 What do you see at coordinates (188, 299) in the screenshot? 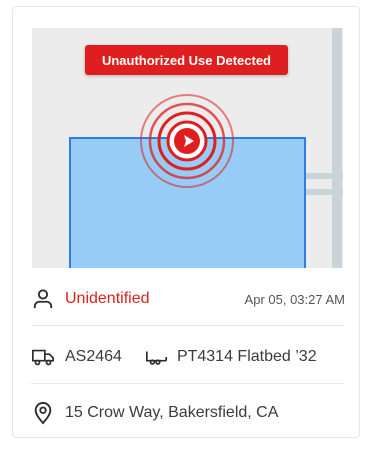
I see `driver-row: Unidentified Apr 05, 03:27 AM` at bounding box center [188, 299].